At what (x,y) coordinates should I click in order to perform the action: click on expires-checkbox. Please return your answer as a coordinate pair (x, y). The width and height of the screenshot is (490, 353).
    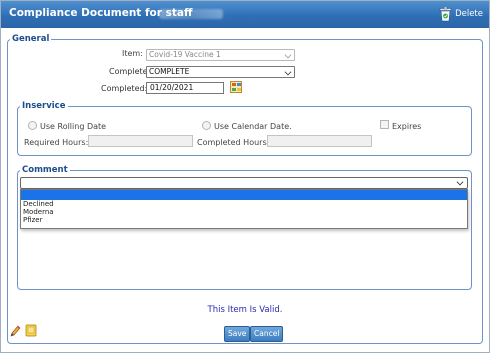
    Looking at the image, I should click on (384, 124).